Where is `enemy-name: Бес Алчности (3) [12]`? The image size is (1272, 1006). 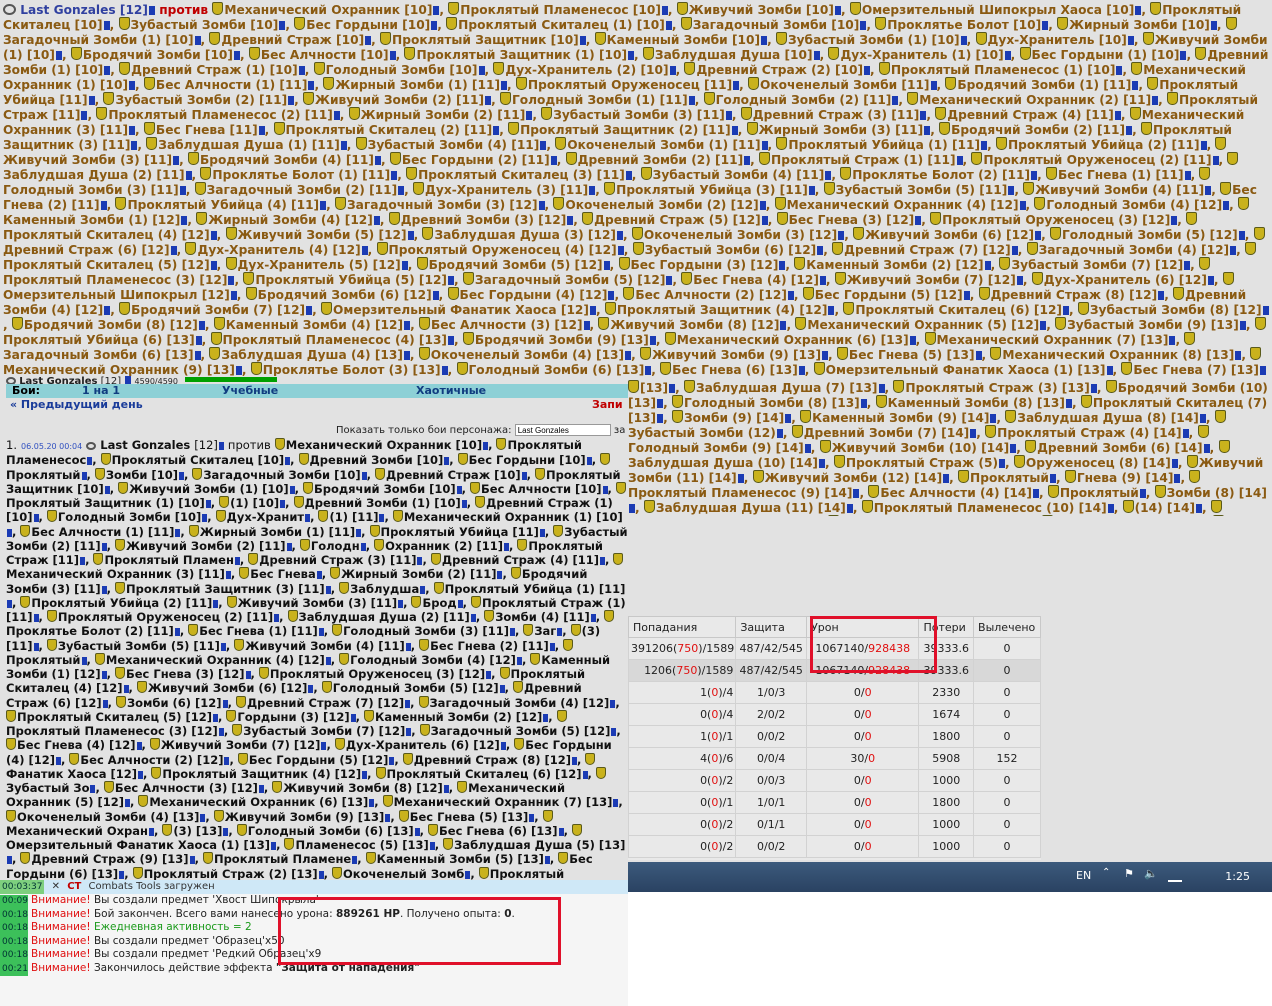
enemy-name: Бес Алчности (3) [12] is located at coordinates (507, 325).